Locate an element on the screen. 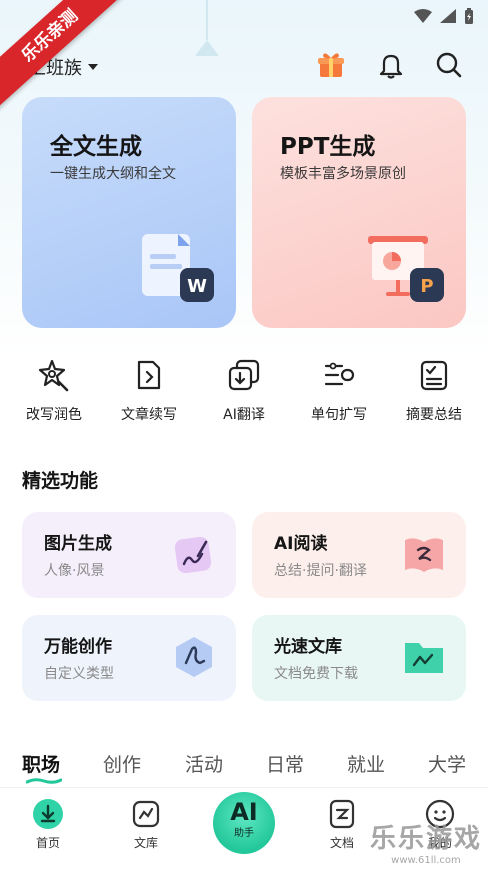 This screenshot has height=869, width=488. battery-icon is located at coordinates (469, 16).